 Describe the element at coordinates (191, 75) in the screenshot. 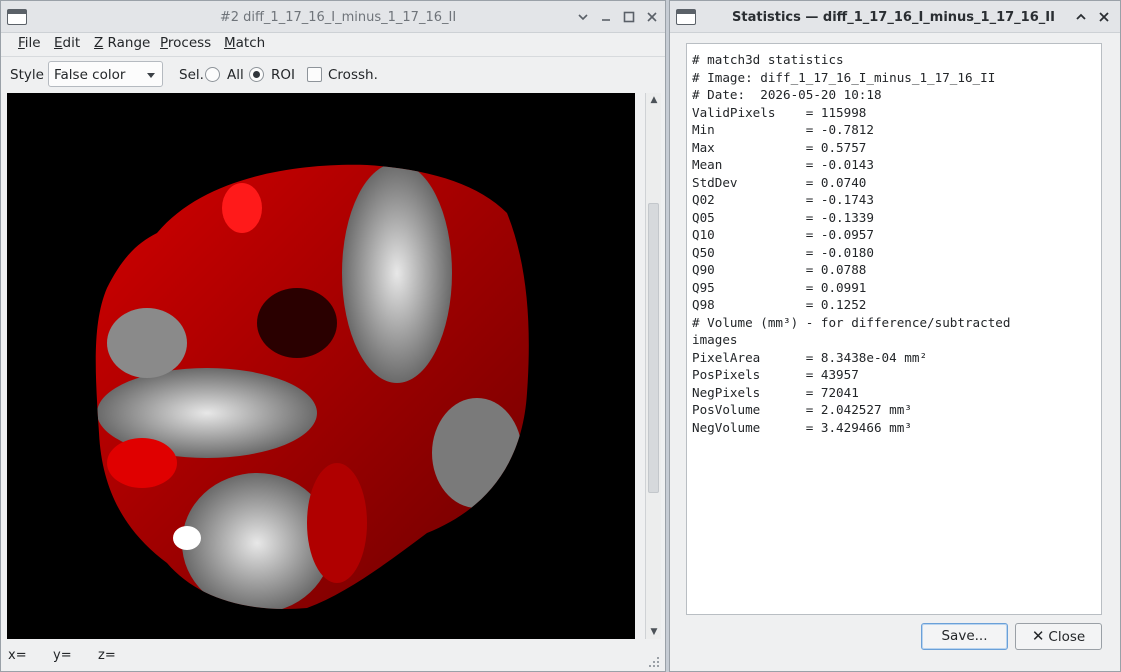

I see `sel-label: Sel.` at that location.